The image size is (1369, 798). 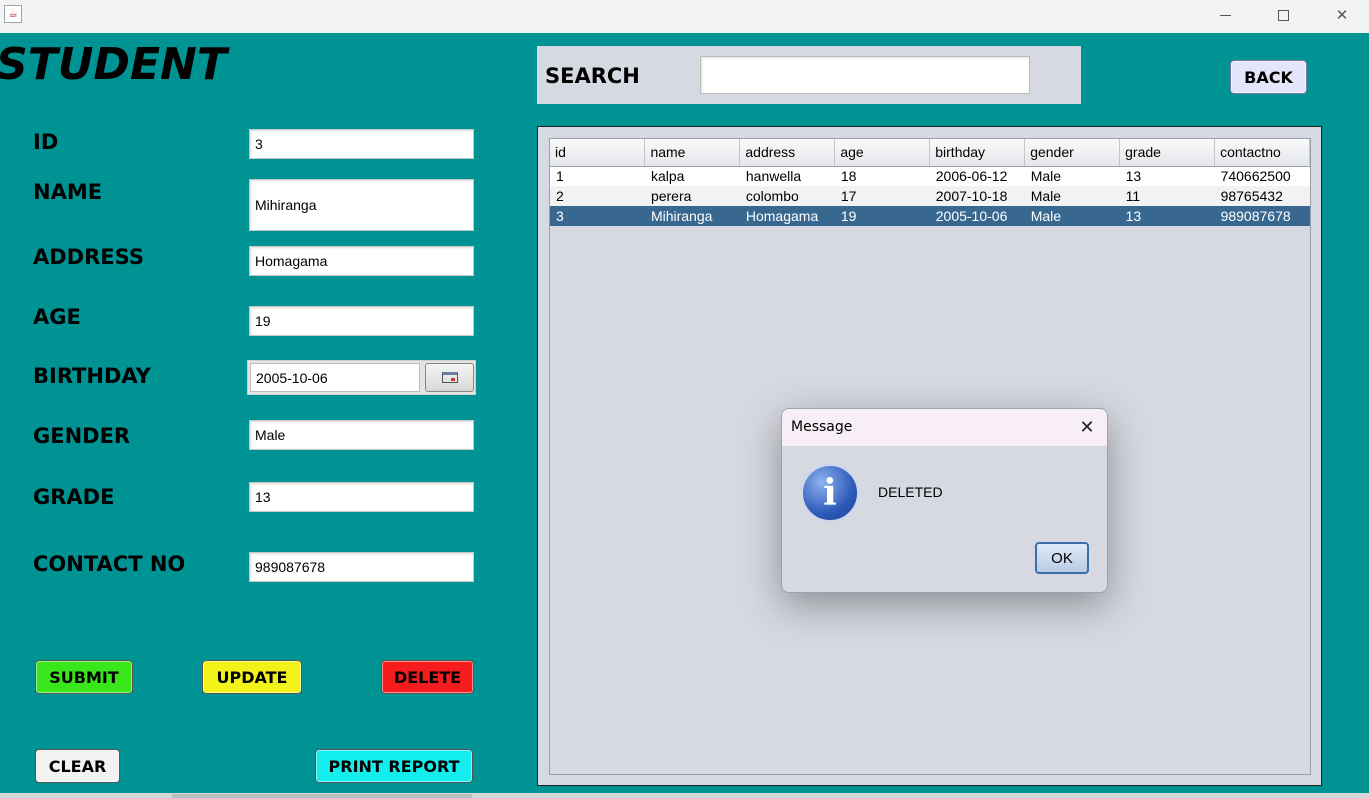 I want to click on submit-button: SUBMIT, so click(x=84, y=677).